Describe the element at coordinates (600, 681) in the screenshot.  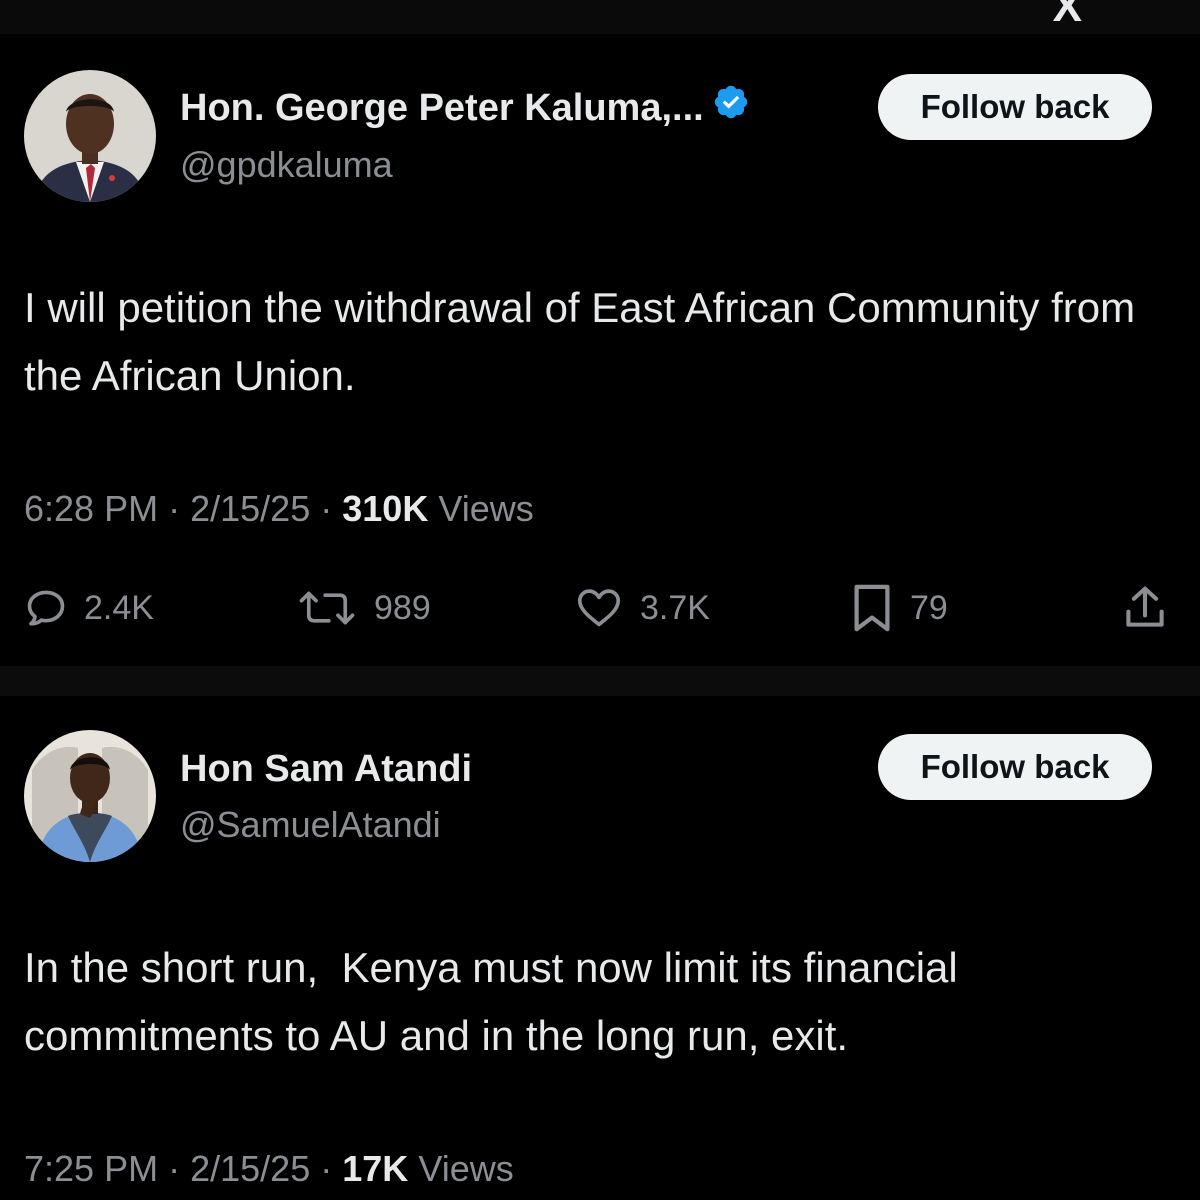
I see `tweet-divider` at that location.